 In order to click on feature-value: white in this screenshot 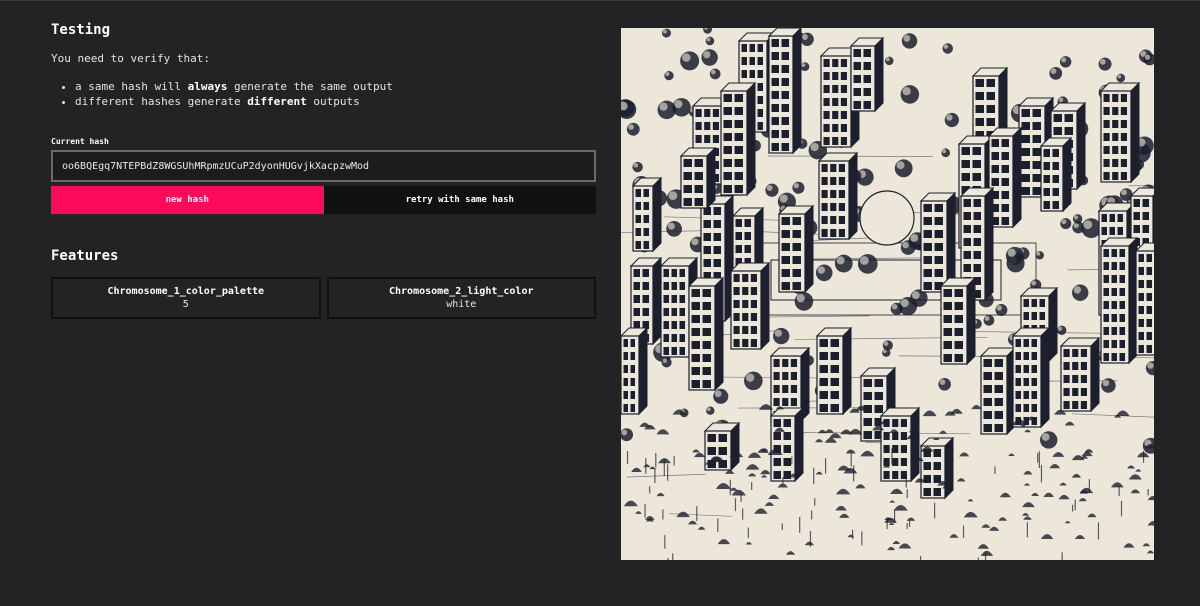, I will do `click(461, 304)`.